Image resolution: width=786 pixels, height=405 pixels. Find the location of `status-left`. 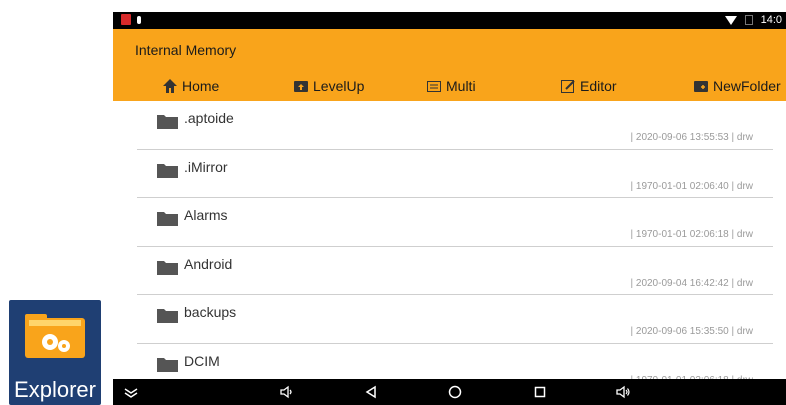

status-left is located at coordinates (131, 19).